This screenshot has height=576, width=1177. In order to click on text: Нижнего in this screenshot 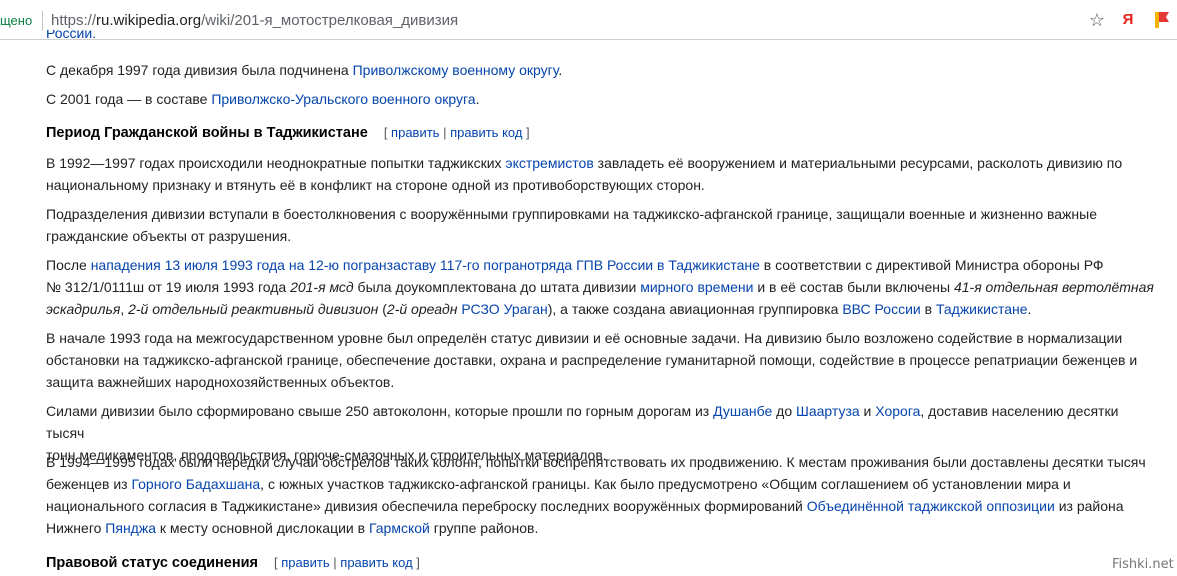, I will do `click(76, 528)`.